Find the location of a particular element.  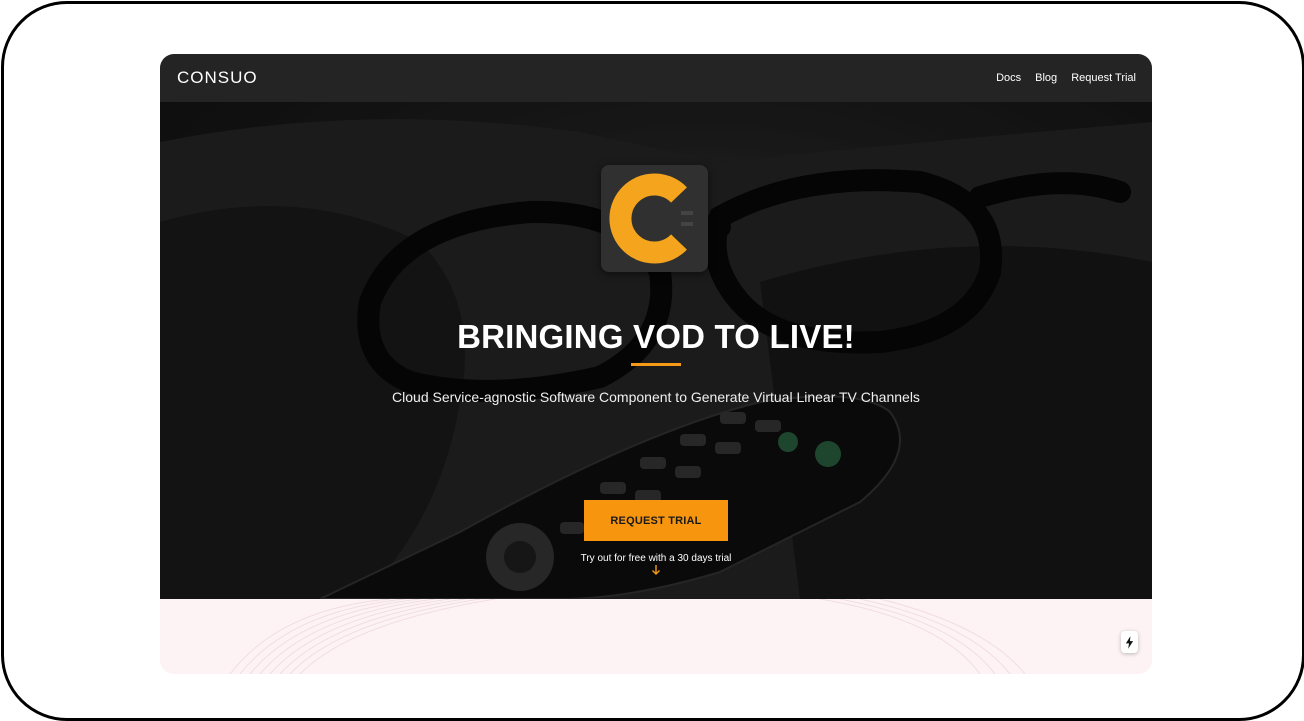

hero-title: BRINGING VOD TO LIVE! is located at coordinates (656, 336).